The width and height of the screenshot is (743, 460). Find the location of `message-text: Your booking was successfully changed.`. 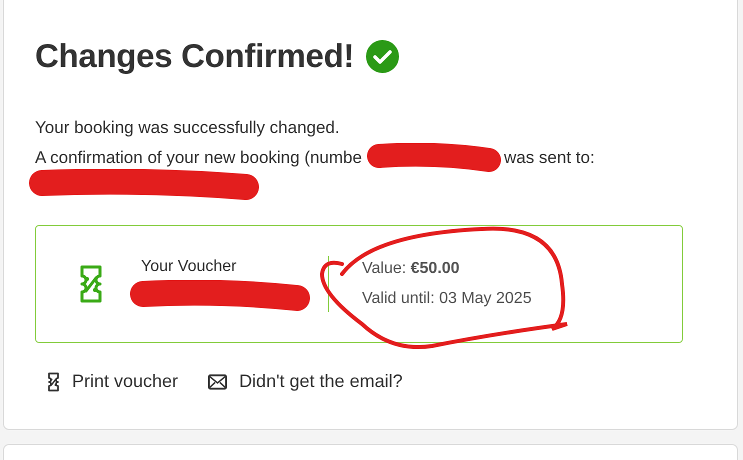

message-text: Your booking was successfully changed. is located at coordinates (187, 128).